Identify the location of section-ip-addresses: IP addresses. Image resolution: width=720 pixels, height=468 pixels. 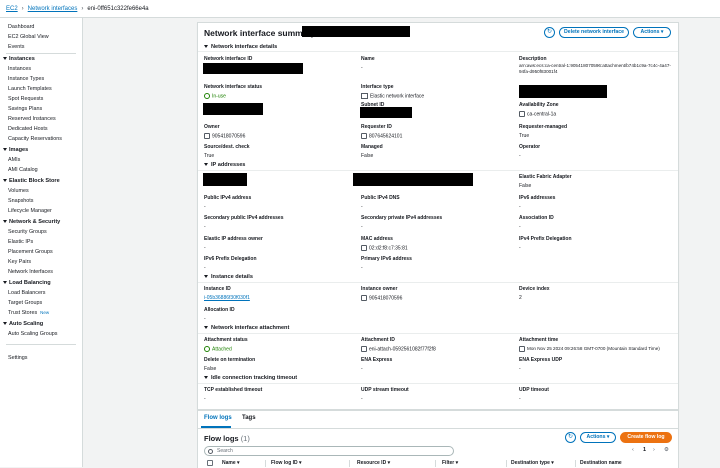
(224, 165).